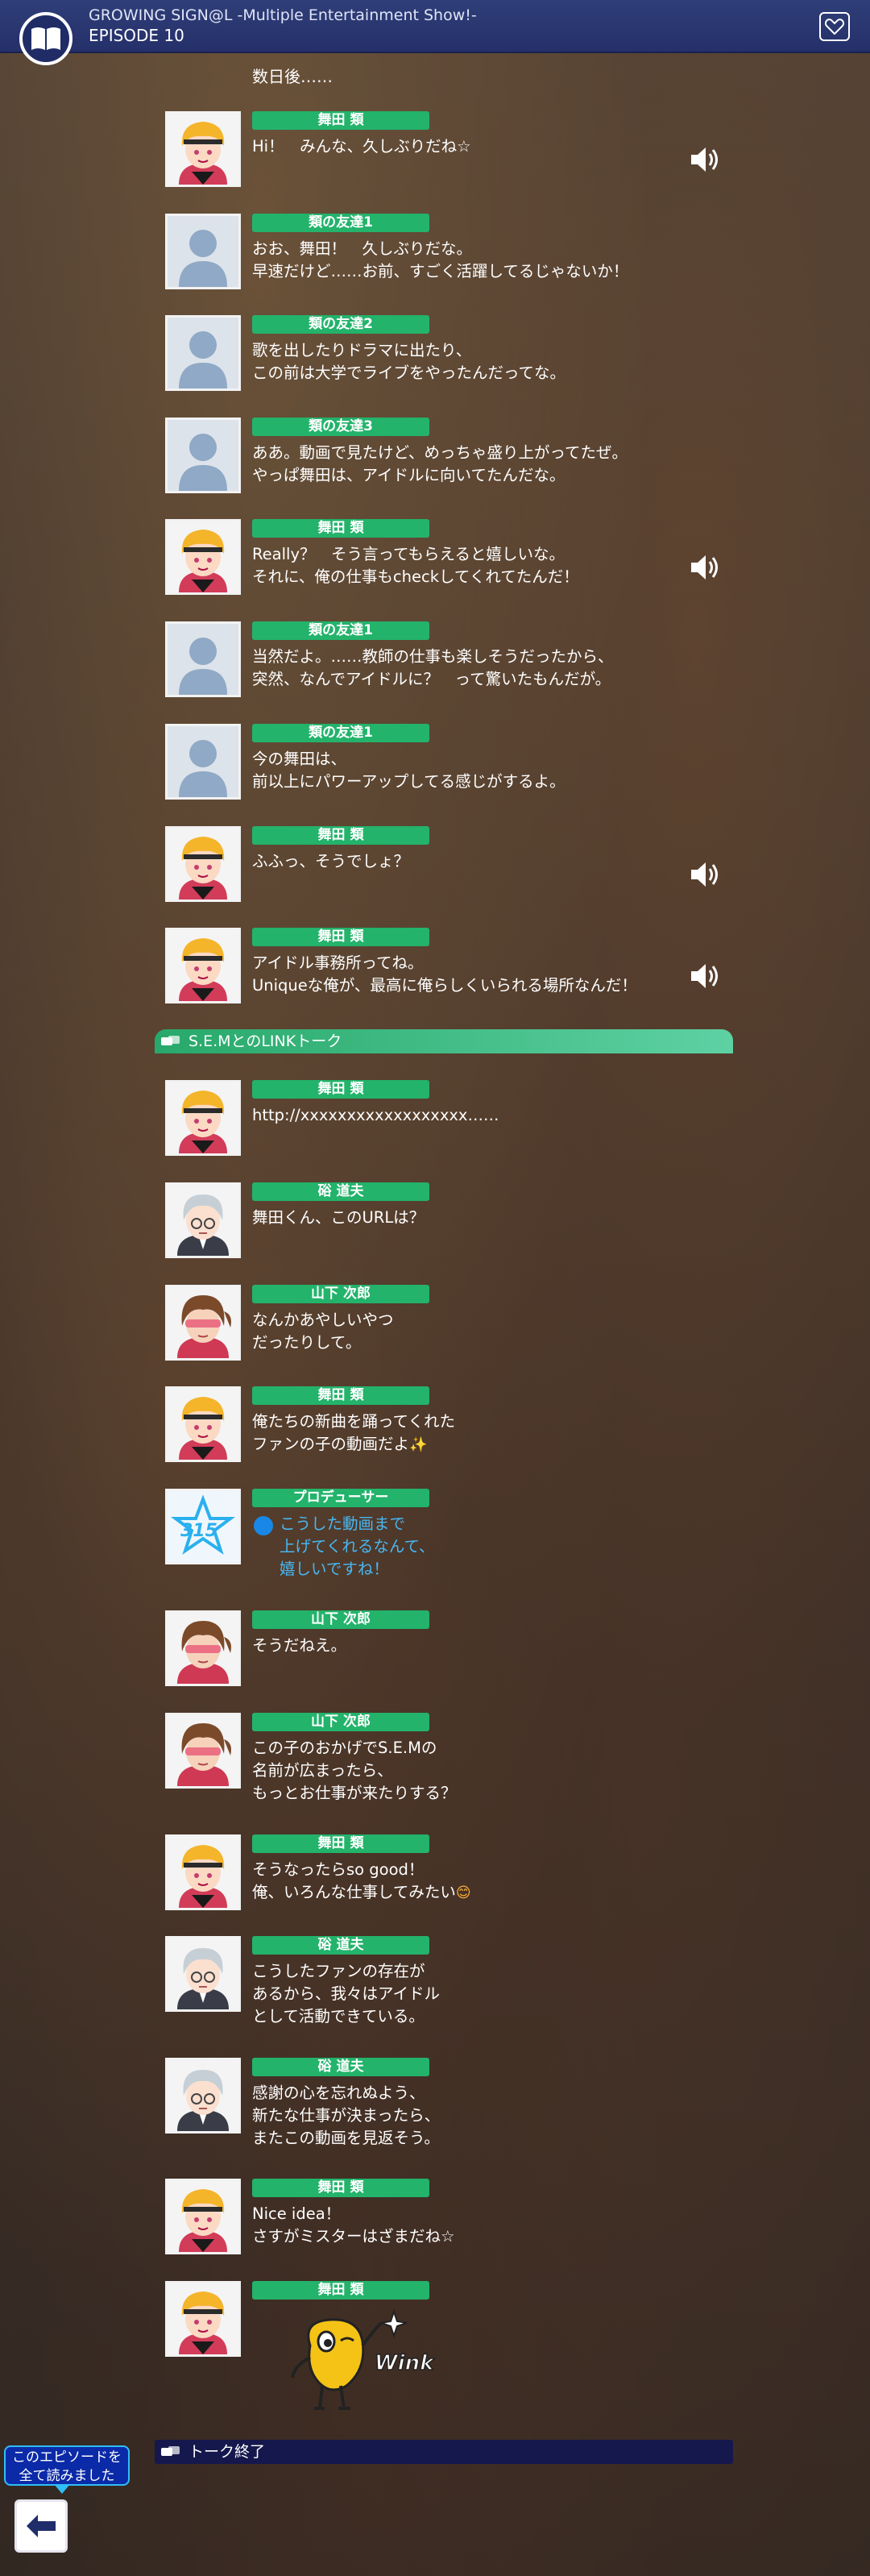  I want to click on wink-sticker: Wink, so click(366, 2363).